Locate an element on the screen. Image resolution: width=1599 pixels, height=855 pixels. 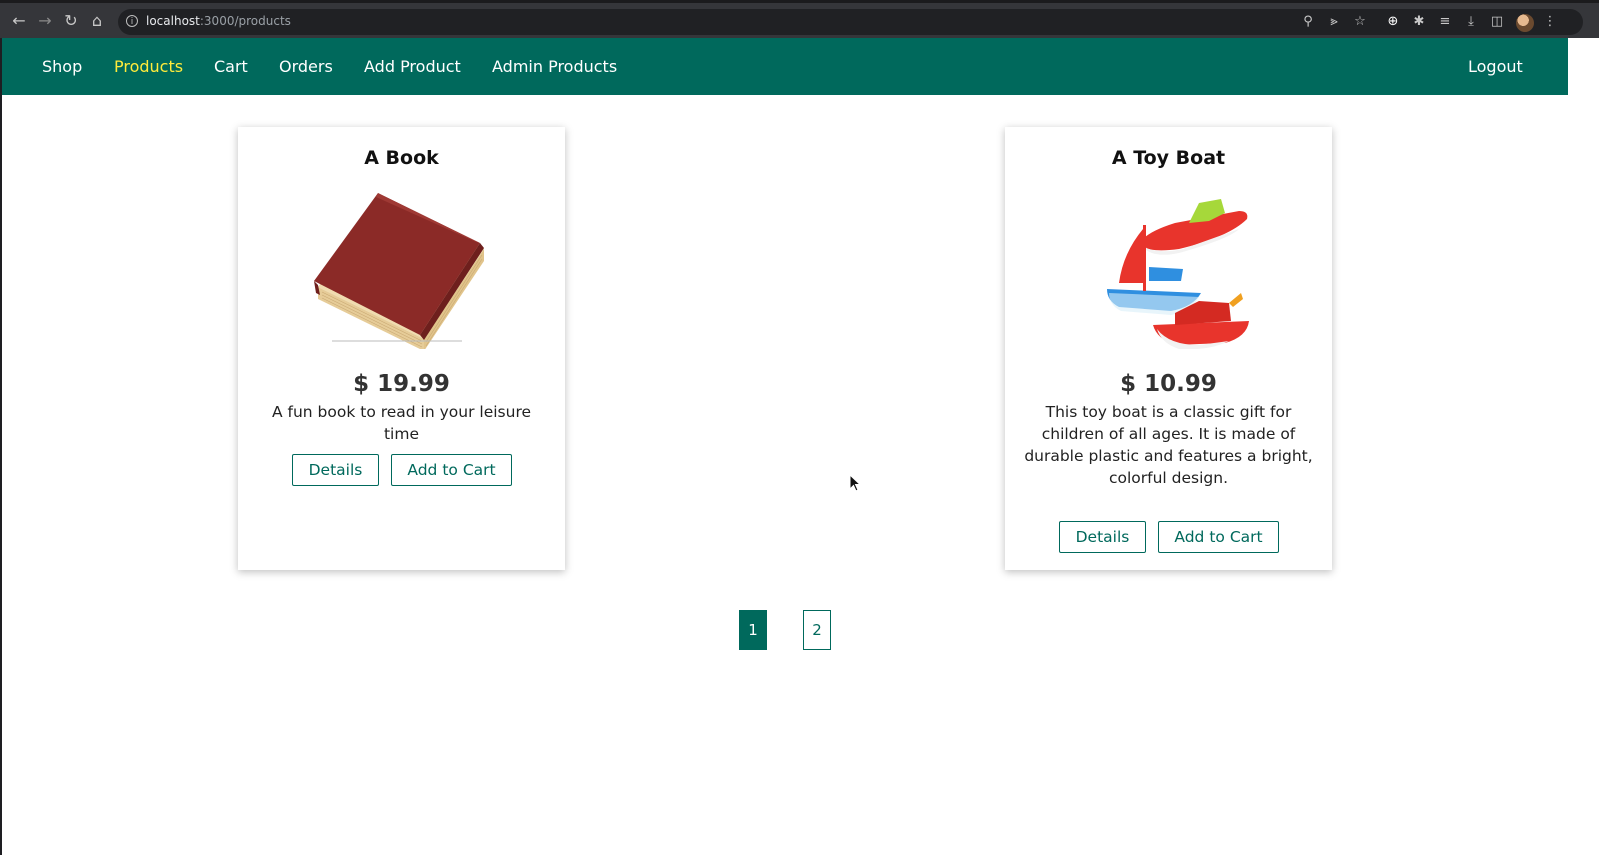
nav-item-cart: Cart is located at coordinates (231, 66).